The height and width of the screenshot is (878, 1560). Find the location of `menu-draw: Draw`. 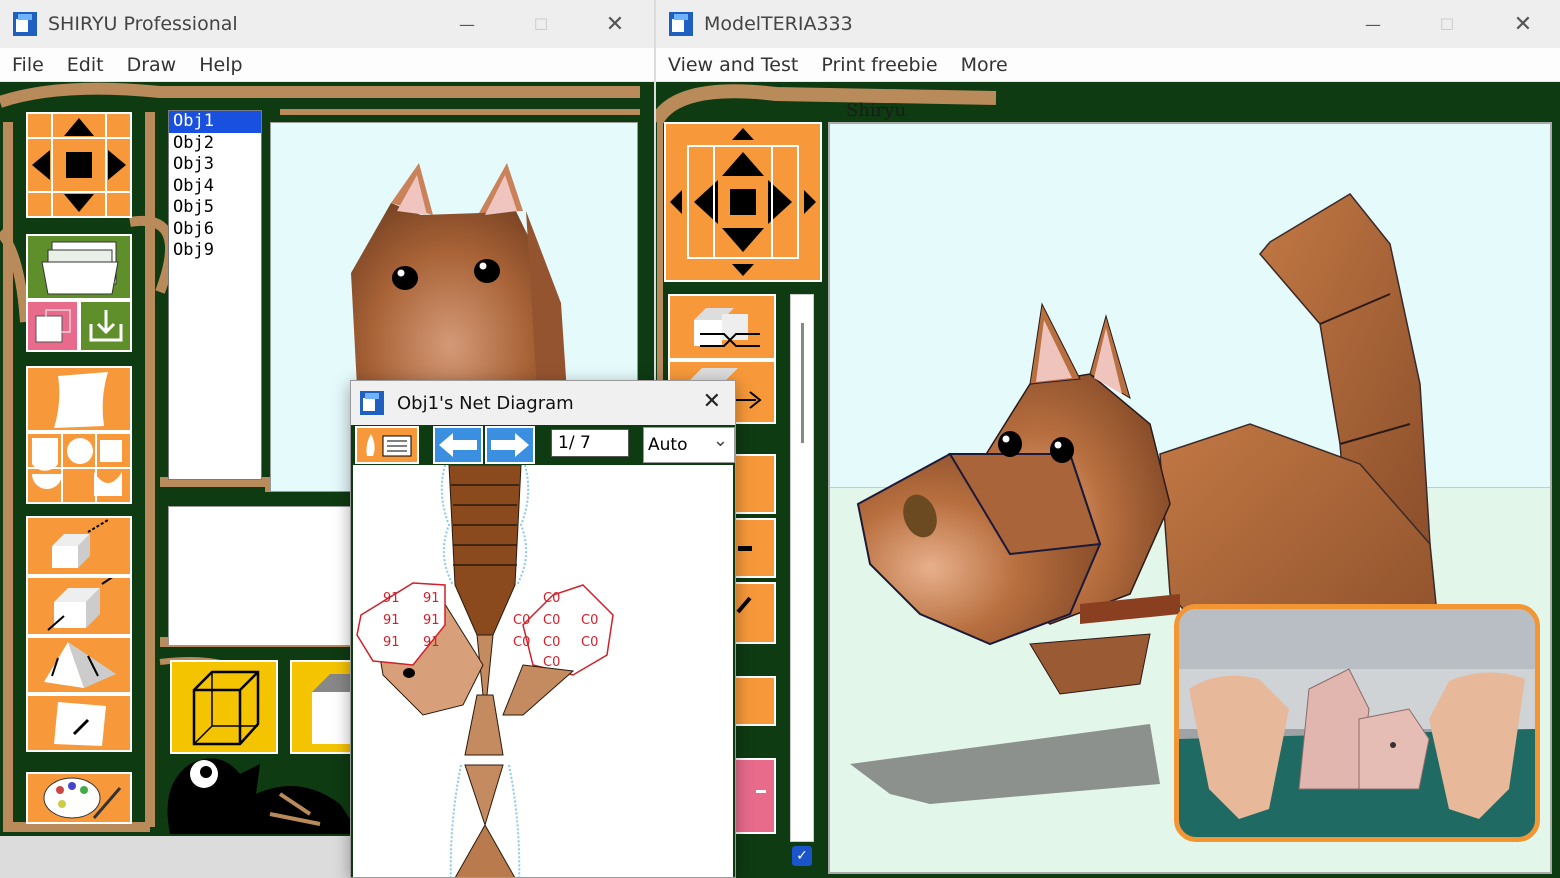

menu-draw: Draw is located at coordinates (152, 65).